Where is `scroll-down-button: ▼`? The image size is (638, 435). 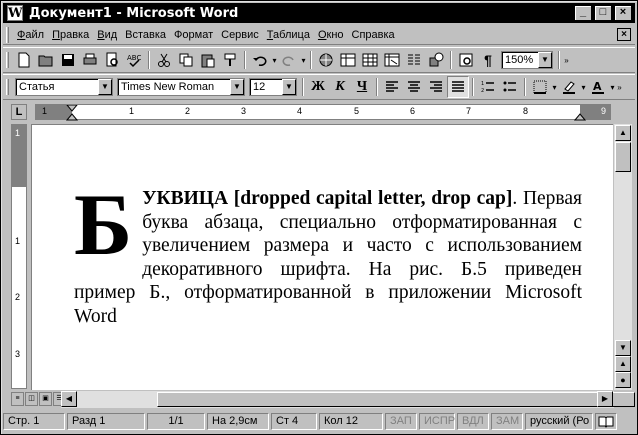 scroll-down-button: ▼ is located at coordinates (623, 348).